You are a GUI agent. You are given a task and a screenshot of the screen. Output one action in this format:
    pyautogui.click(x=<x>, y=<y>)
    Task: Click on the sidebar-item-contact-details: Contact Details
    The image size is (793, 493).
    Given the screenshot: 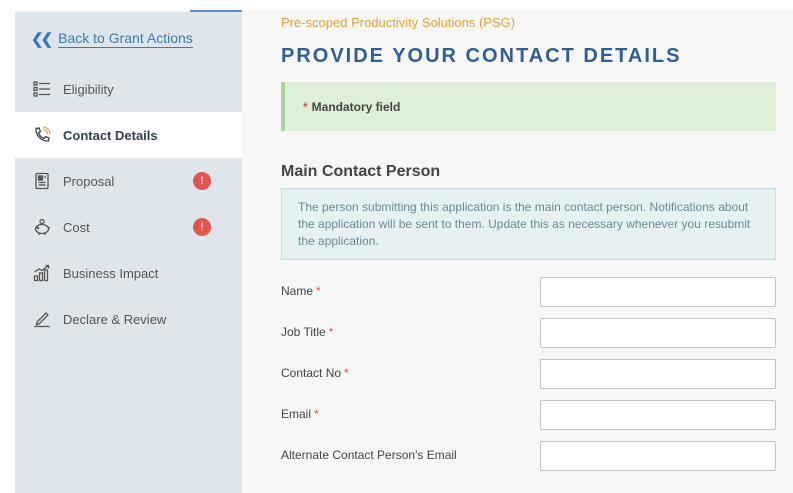 What is the action you would take?
    pyautogui.click(x=128, y=135)
    